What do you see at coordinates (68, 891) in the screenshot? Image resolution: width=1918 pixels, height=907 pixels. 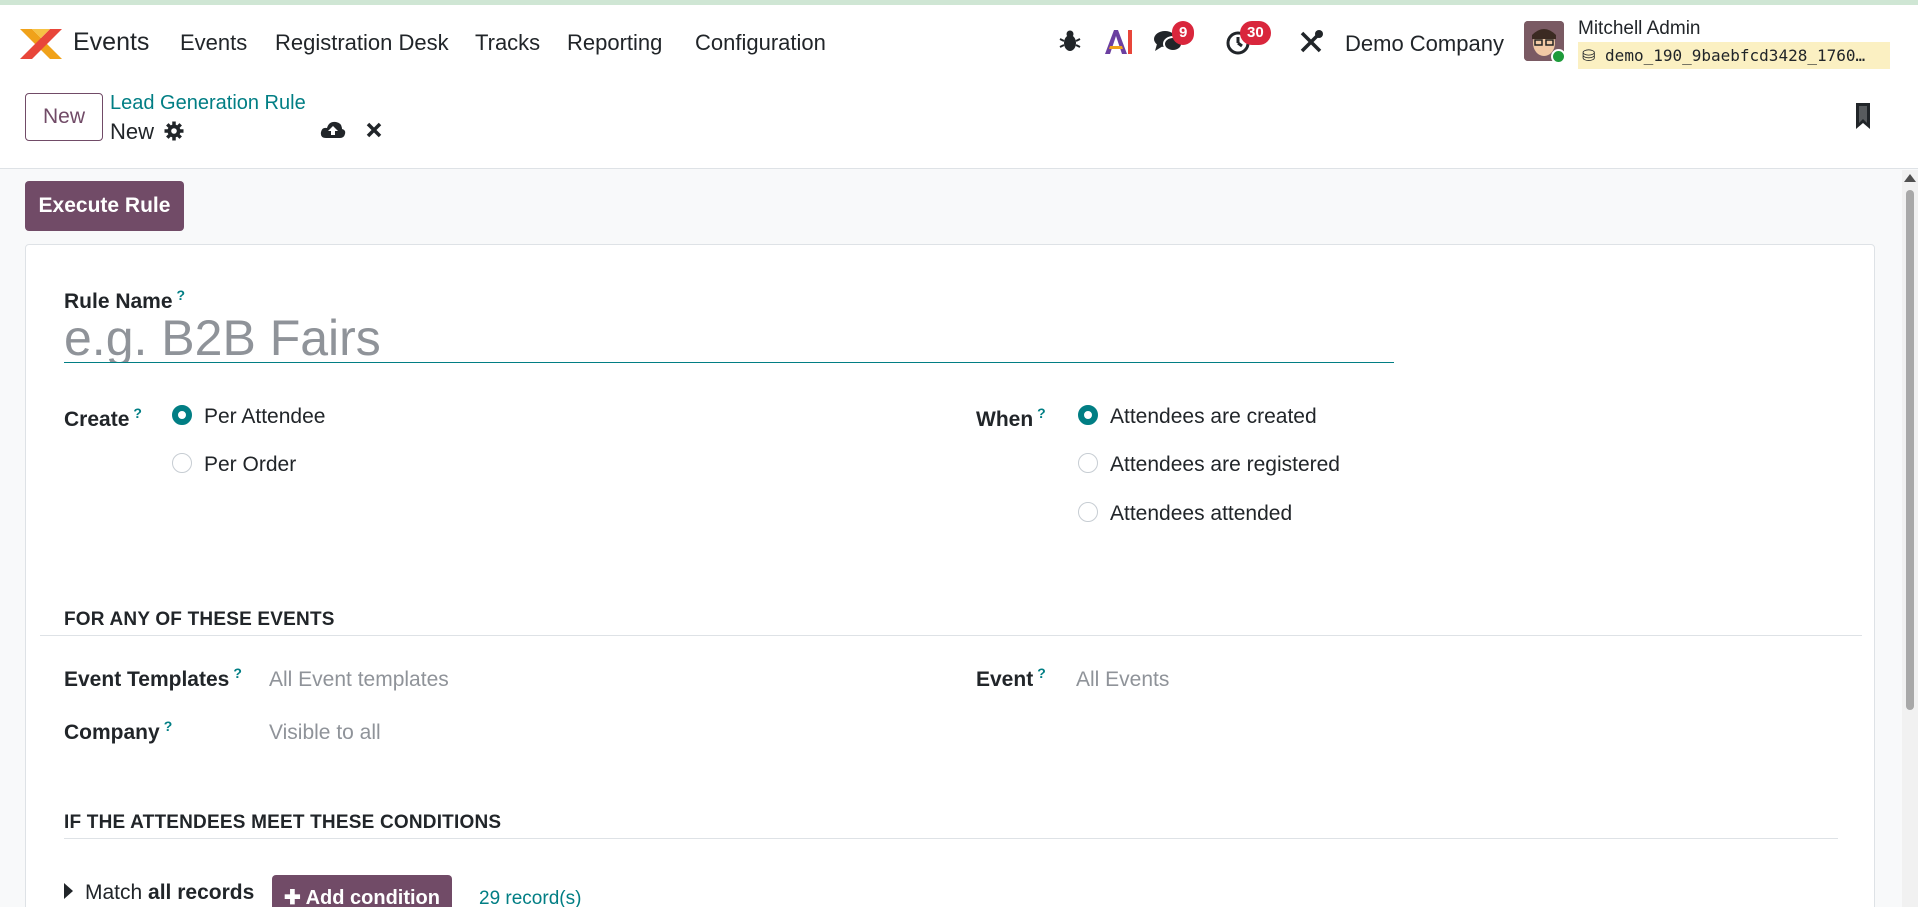 I see `caret-right-icon` at bounding box center [68, 891].